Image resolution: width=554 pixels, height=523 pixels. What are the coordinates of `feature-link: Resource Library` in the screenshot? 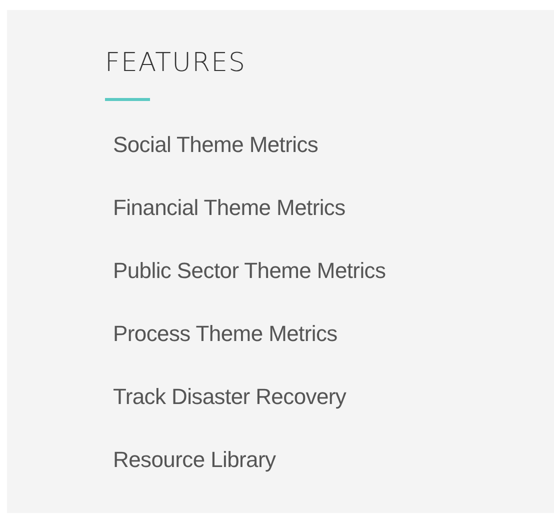 It's located at (194, 460).